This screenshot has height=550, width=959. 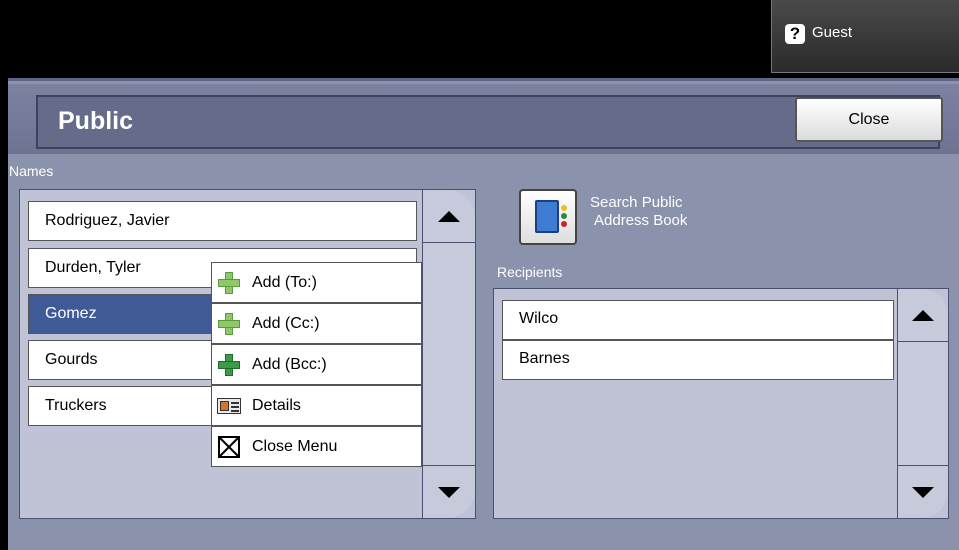 I want to click on help-icon: ?, so click(x=795, y=34).